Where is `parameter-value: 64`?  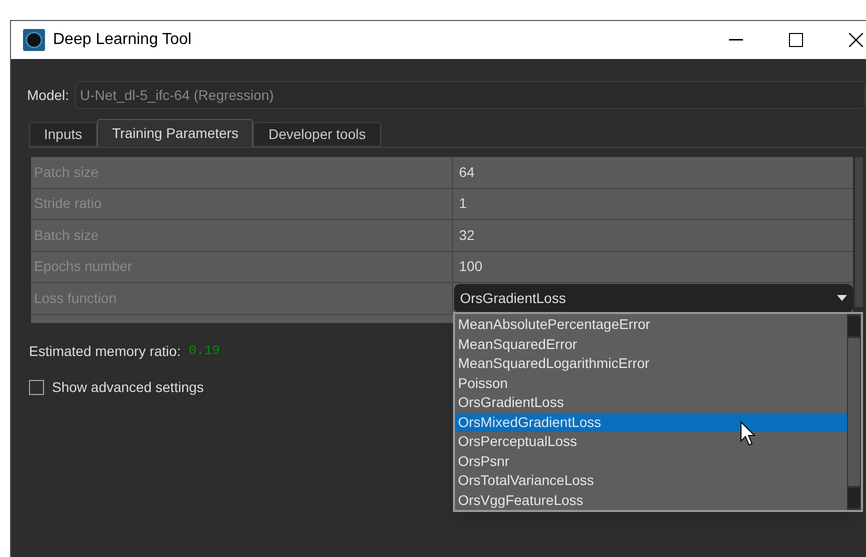
parameter-value: 64 is located at coordinates (653, 172).